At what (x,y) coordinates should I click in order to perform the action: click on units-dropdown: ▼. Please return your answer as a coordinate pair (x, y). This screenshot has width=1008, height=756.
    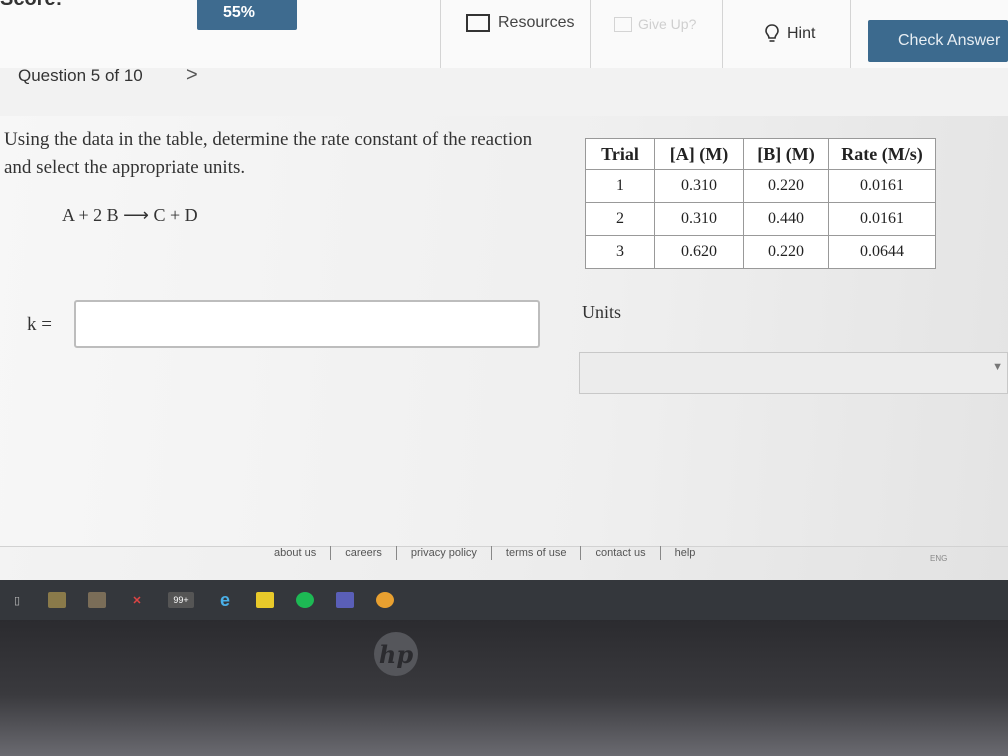
    Looking at the image, I should click on (793, 373).